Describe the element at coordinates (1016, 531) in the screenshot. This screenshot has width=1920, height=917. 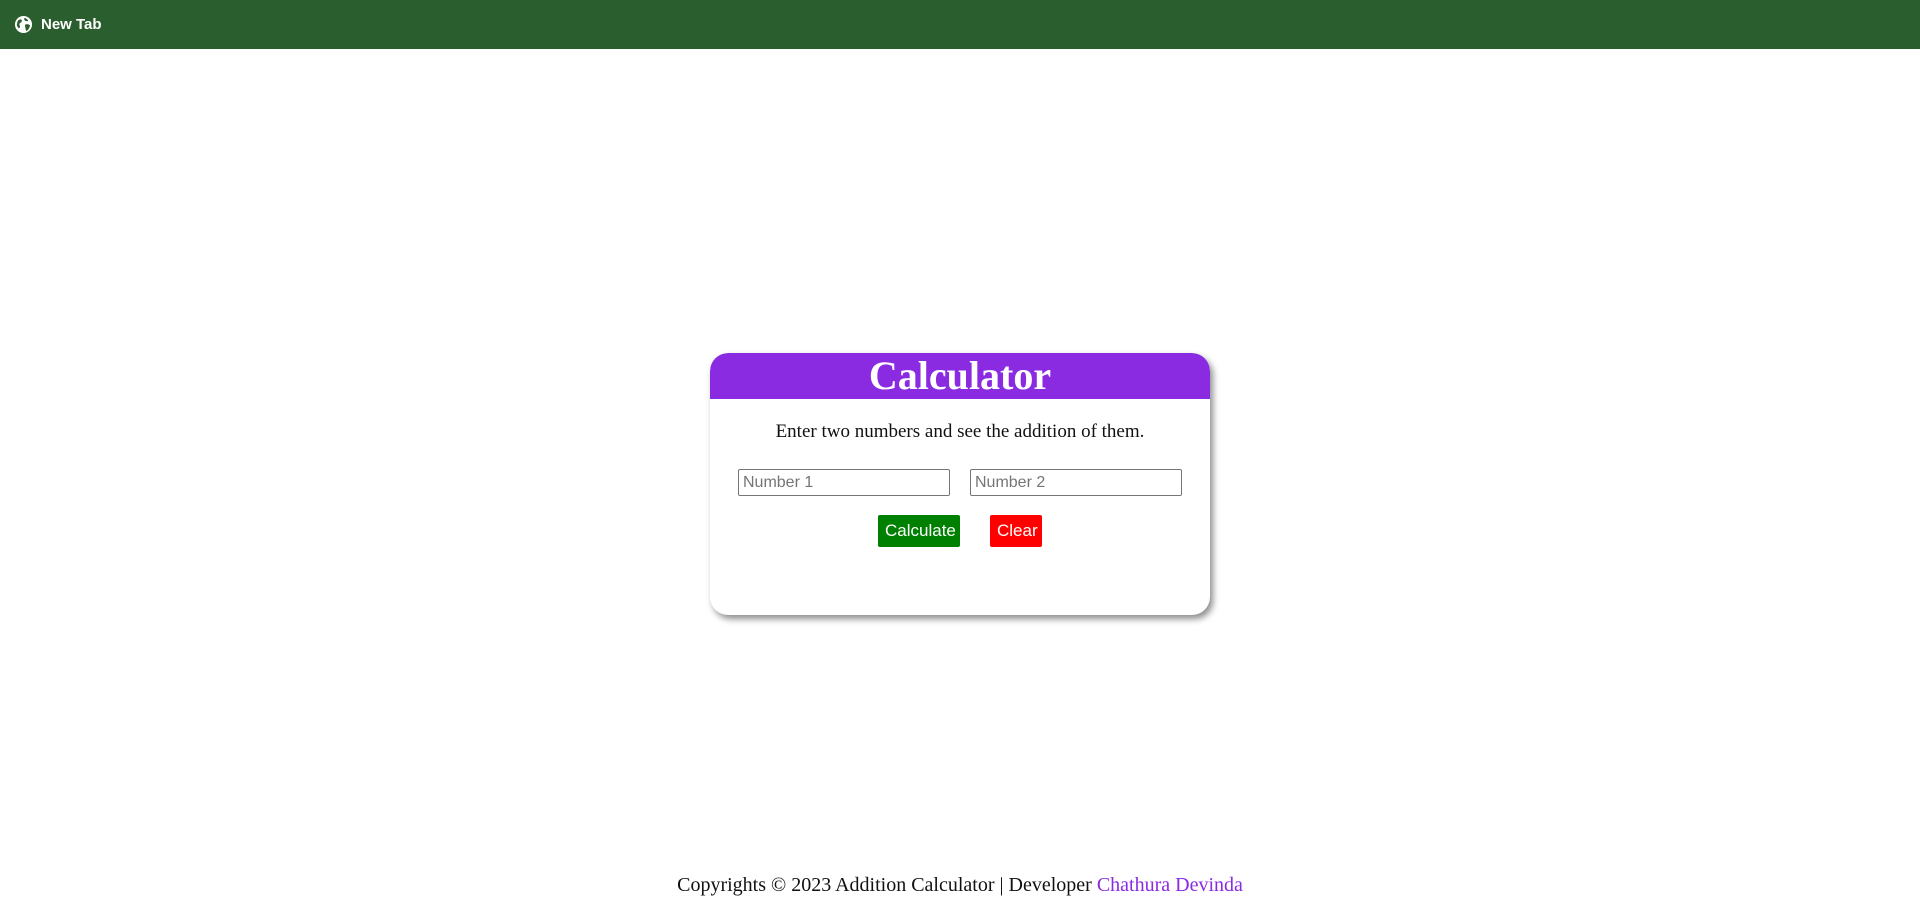
I see `clear-button: Clear` at that location.